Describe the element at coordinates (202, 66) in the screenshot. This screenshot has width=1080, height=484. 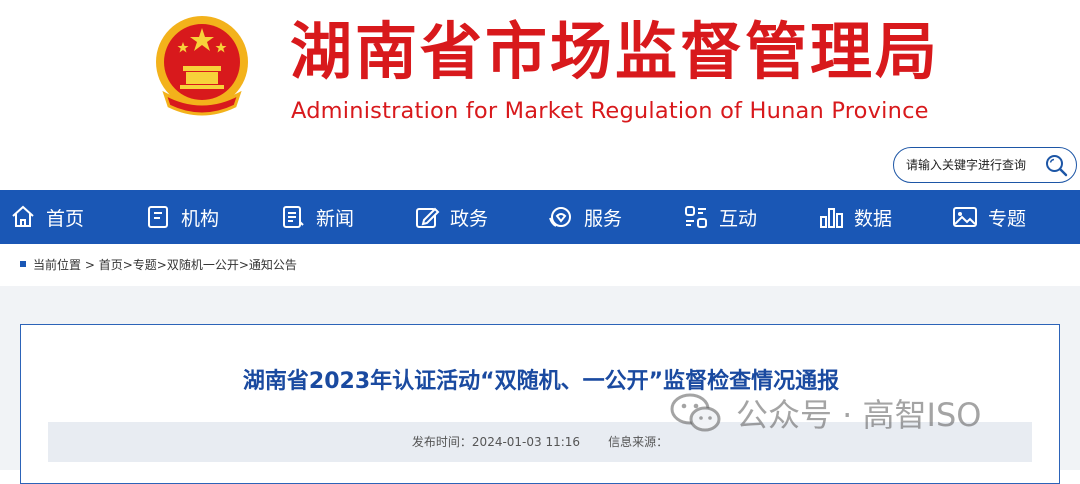
I see `national-emblem-icon` at that location.